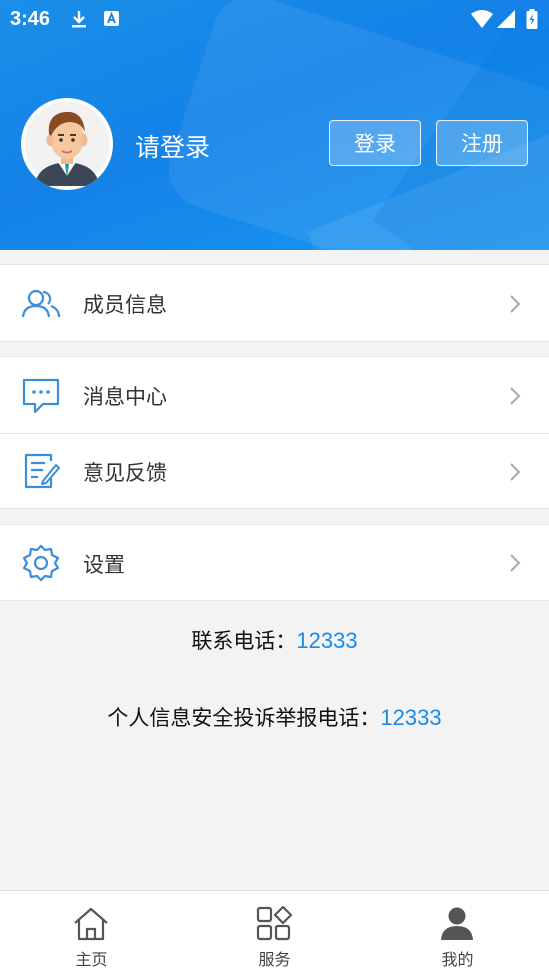 The image size is (549, 976). Describe the element at coordinates (91, 959) in the screenshot. I see `tab-label-home: 主页` at that location.